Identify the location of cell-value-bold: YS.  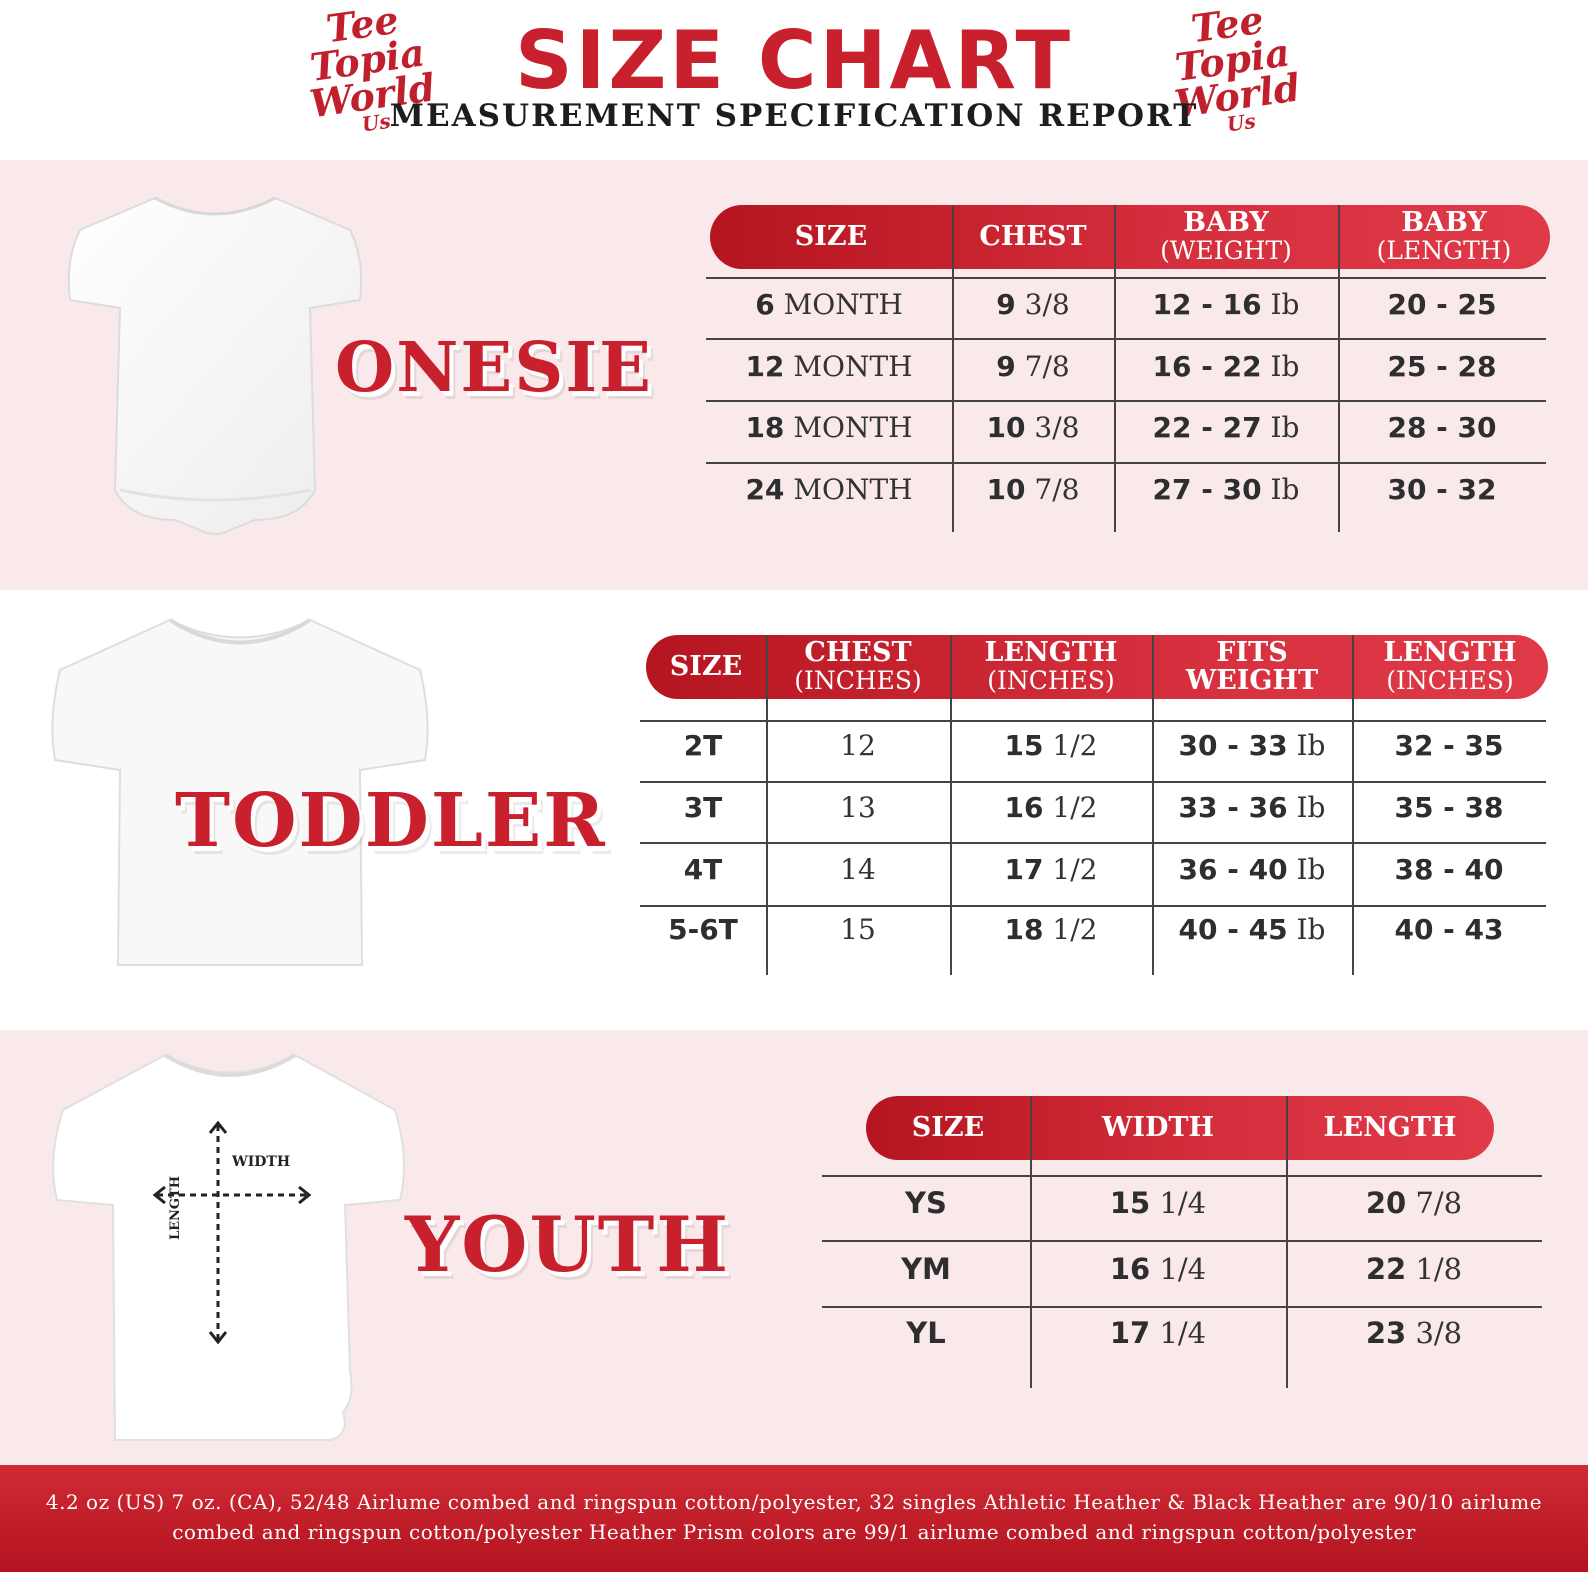
(926, 1203).